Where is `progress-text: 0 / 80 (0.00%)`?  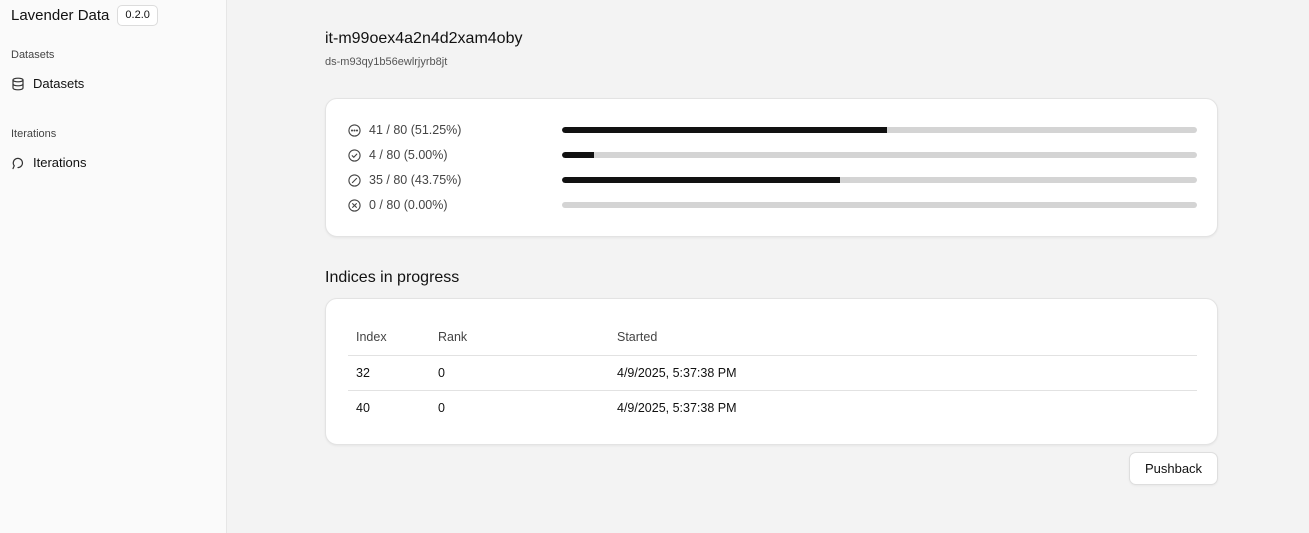
progress-text: 0 / 80 (0.00%) is located at coordinates (408, 205).